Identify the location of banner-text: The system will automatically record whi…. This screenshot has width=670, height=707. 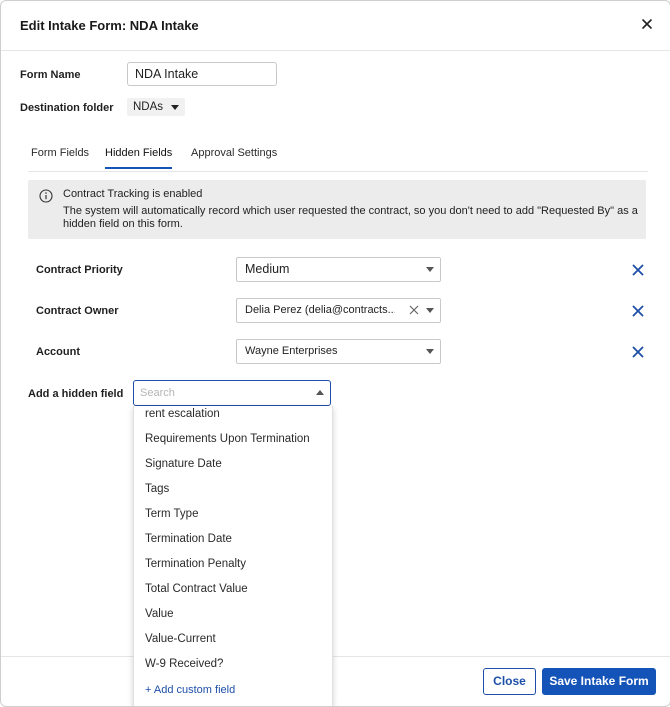
(350, 217).